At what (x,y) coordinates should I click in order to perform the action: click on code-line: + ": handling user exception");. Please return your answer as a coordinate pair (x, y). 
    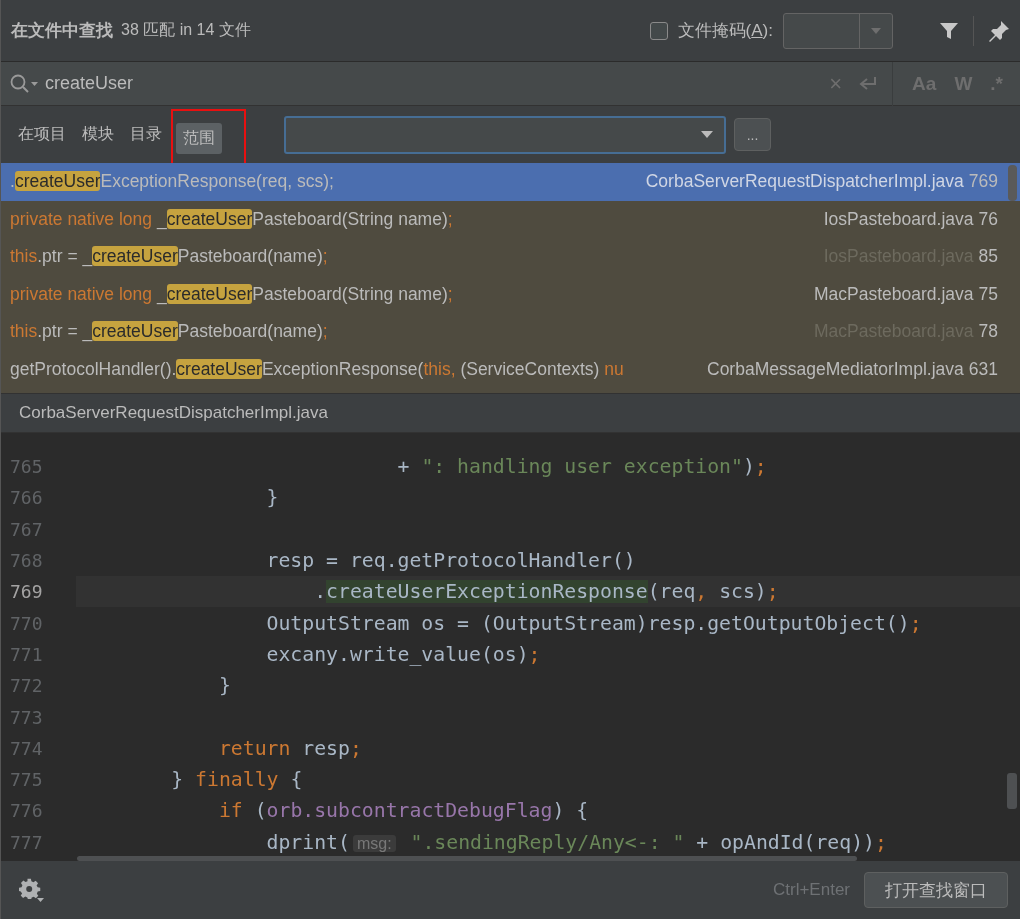
    Looking at the image, I should click on (581, 467).